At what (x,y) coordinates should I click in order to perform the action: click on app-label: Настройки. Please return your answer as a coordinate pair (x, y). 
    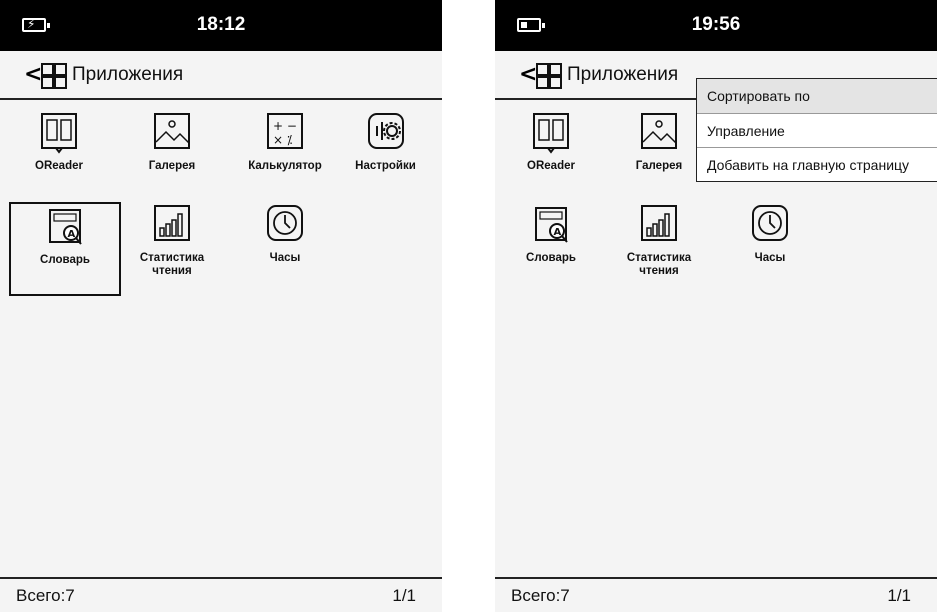
    Looking at the image, I should click on (385, 166).